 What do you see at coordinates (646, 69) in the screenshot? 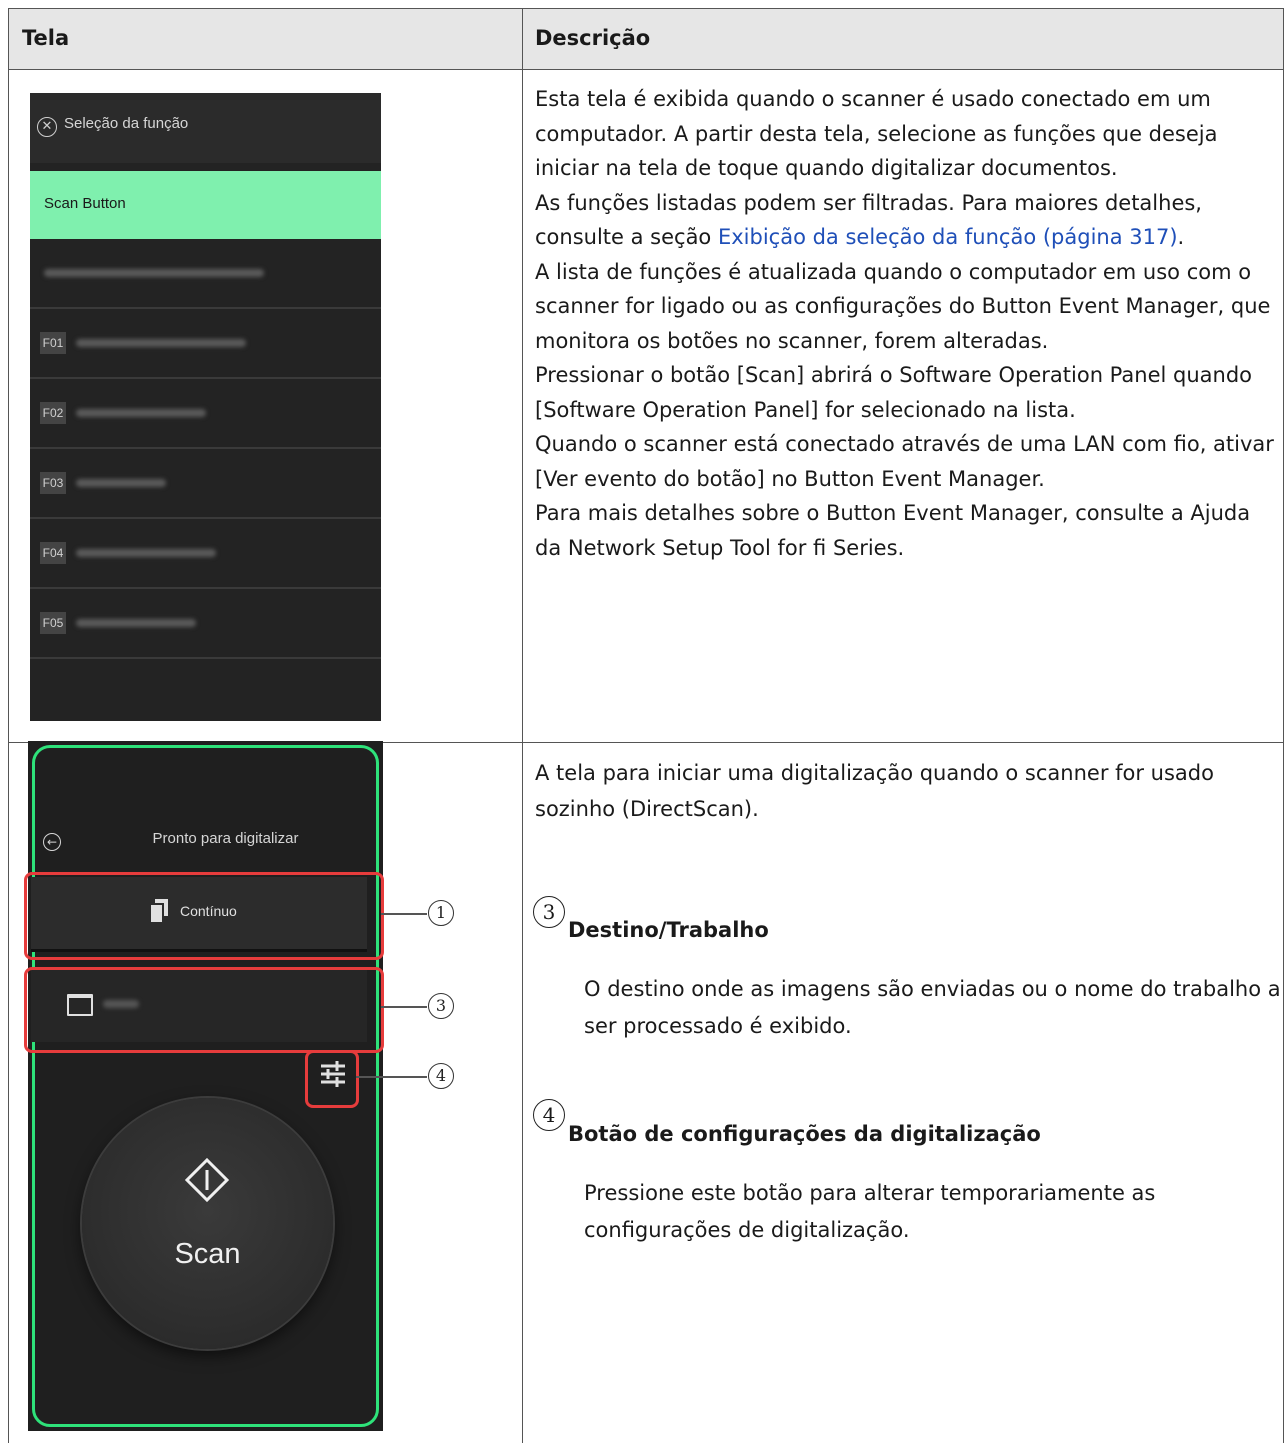
I see `header-divider` at bounding box center [646, 69].